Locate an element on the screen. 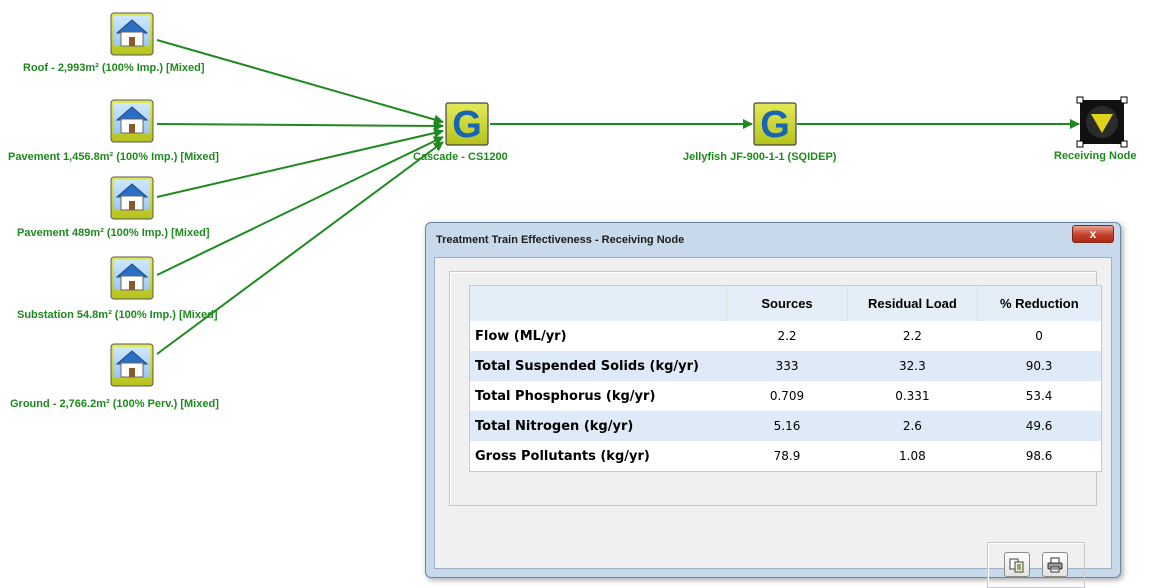 This screenshot has height=588, width=1157. cell-sources: 333 is located at coordinates (787, 366).